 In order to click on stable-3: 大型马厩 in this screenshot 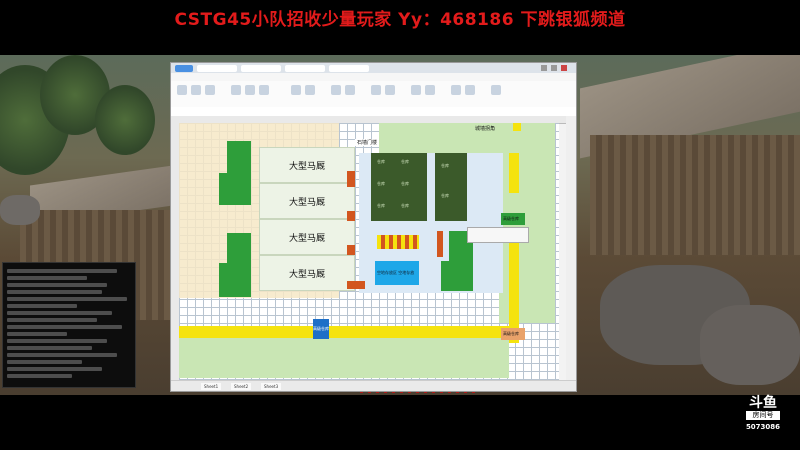, I will do `click(307, 237)`.